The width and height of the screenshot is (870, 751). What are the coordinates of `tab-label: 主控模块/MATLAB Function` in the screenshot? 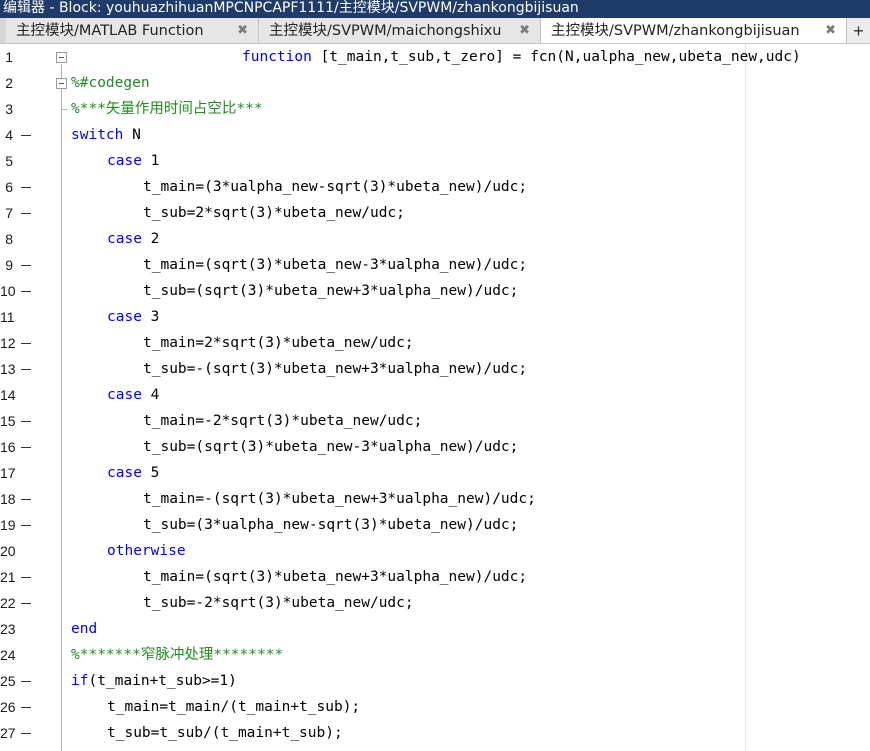 It's located at (110, 31).